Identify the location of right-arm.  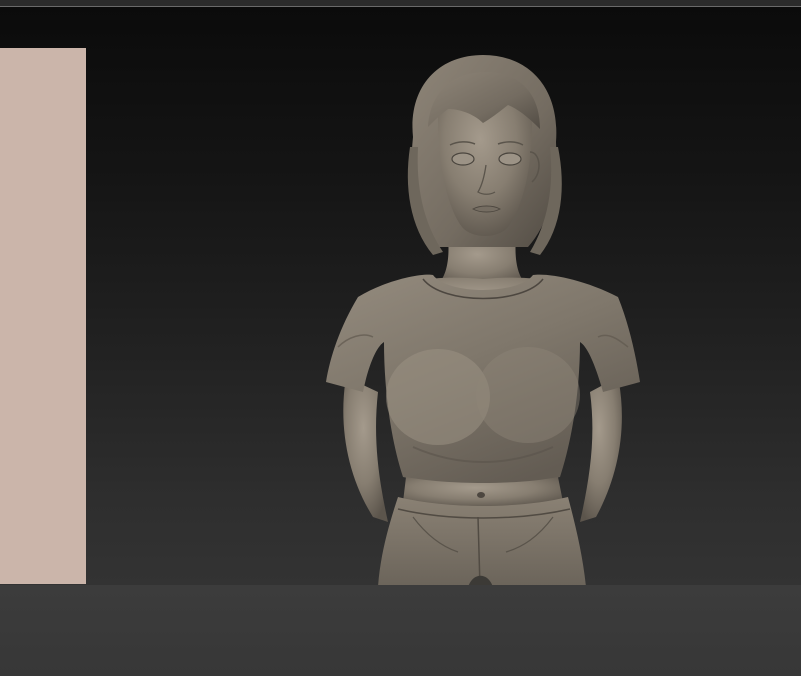
(601, 449).